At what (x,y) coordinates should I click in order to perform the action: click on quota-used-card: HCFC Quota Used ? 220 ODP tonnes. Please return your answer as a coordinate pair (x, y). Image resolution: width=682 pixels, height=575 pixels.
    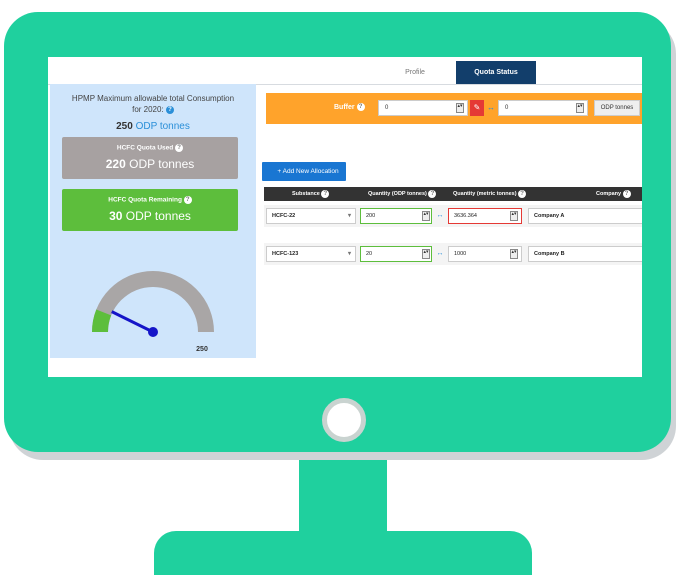
    Looking at the image, I should click on (150, 158).